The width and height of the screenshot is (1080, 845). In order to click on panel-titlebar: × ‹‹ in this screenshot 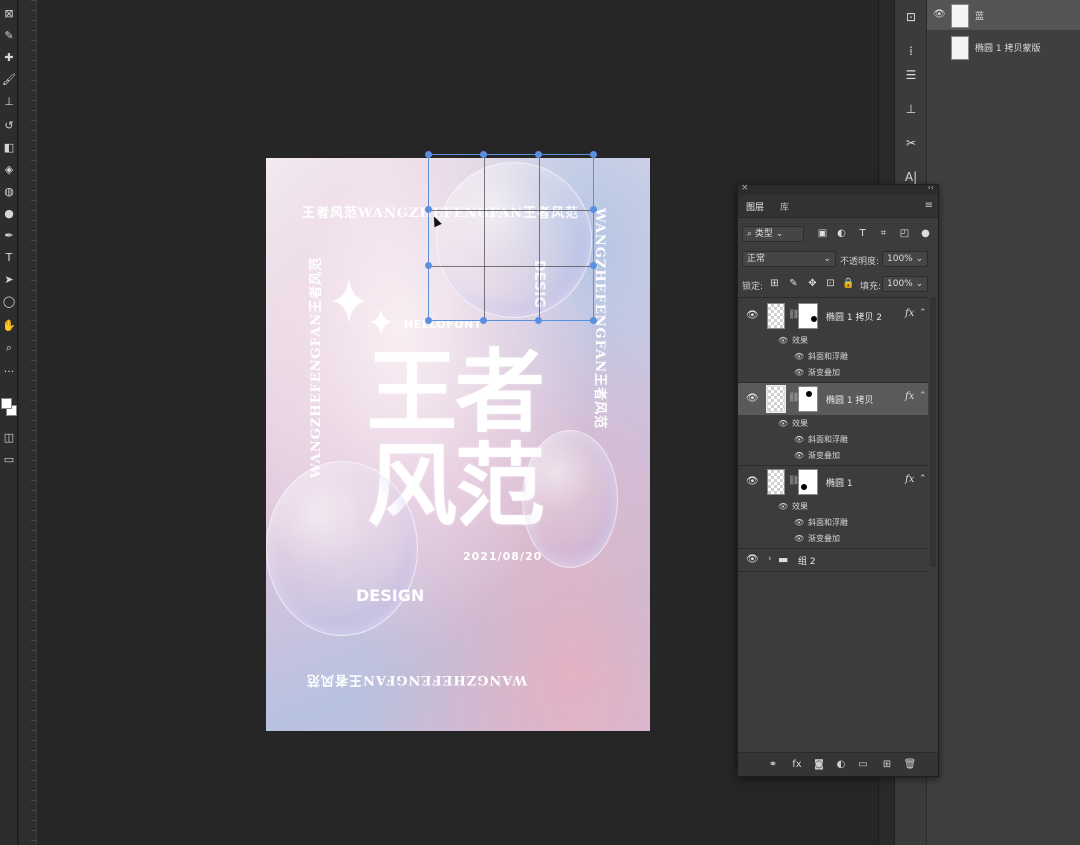, I will do `click(838, 189)`.